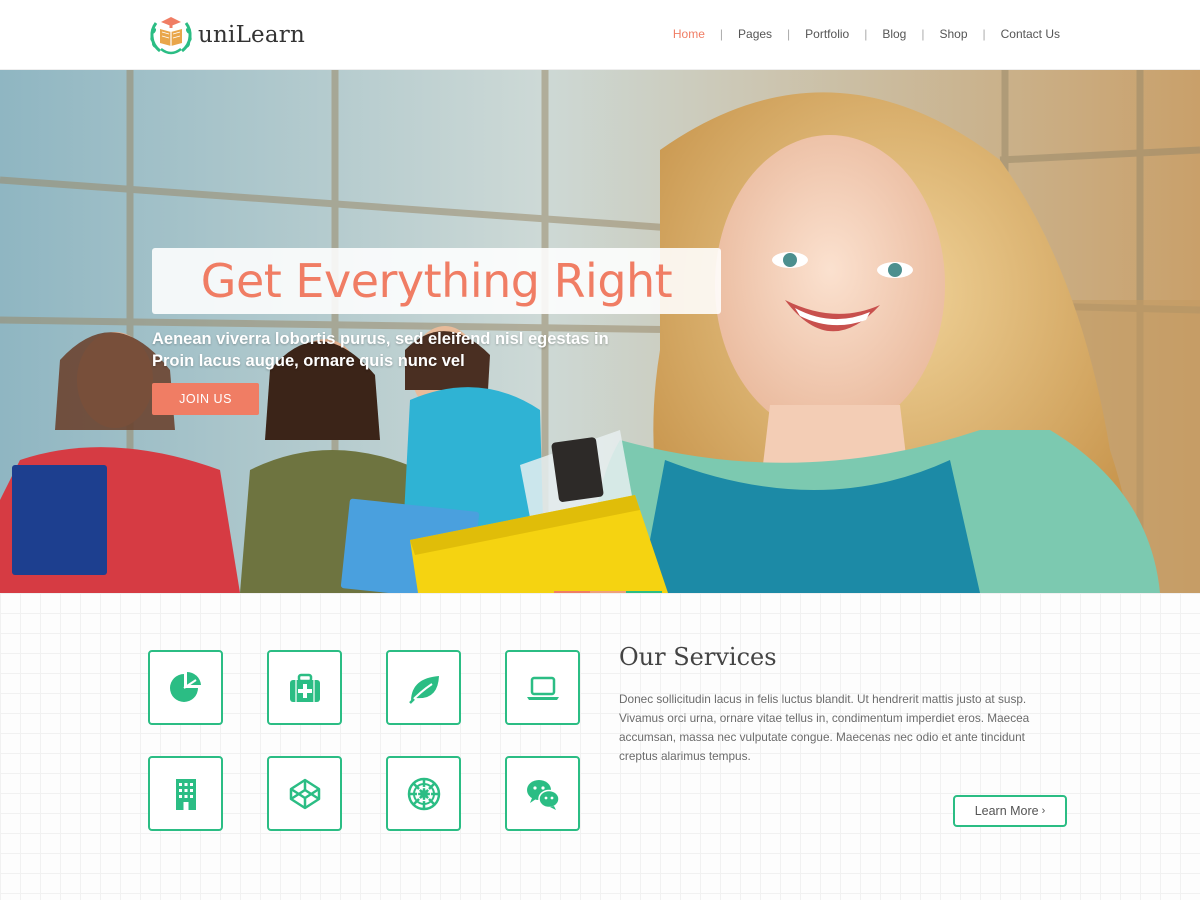 This screenshot has width=1200, height=900. I want to click on nav-contact-us: Contact Us, so click(1030, 34).